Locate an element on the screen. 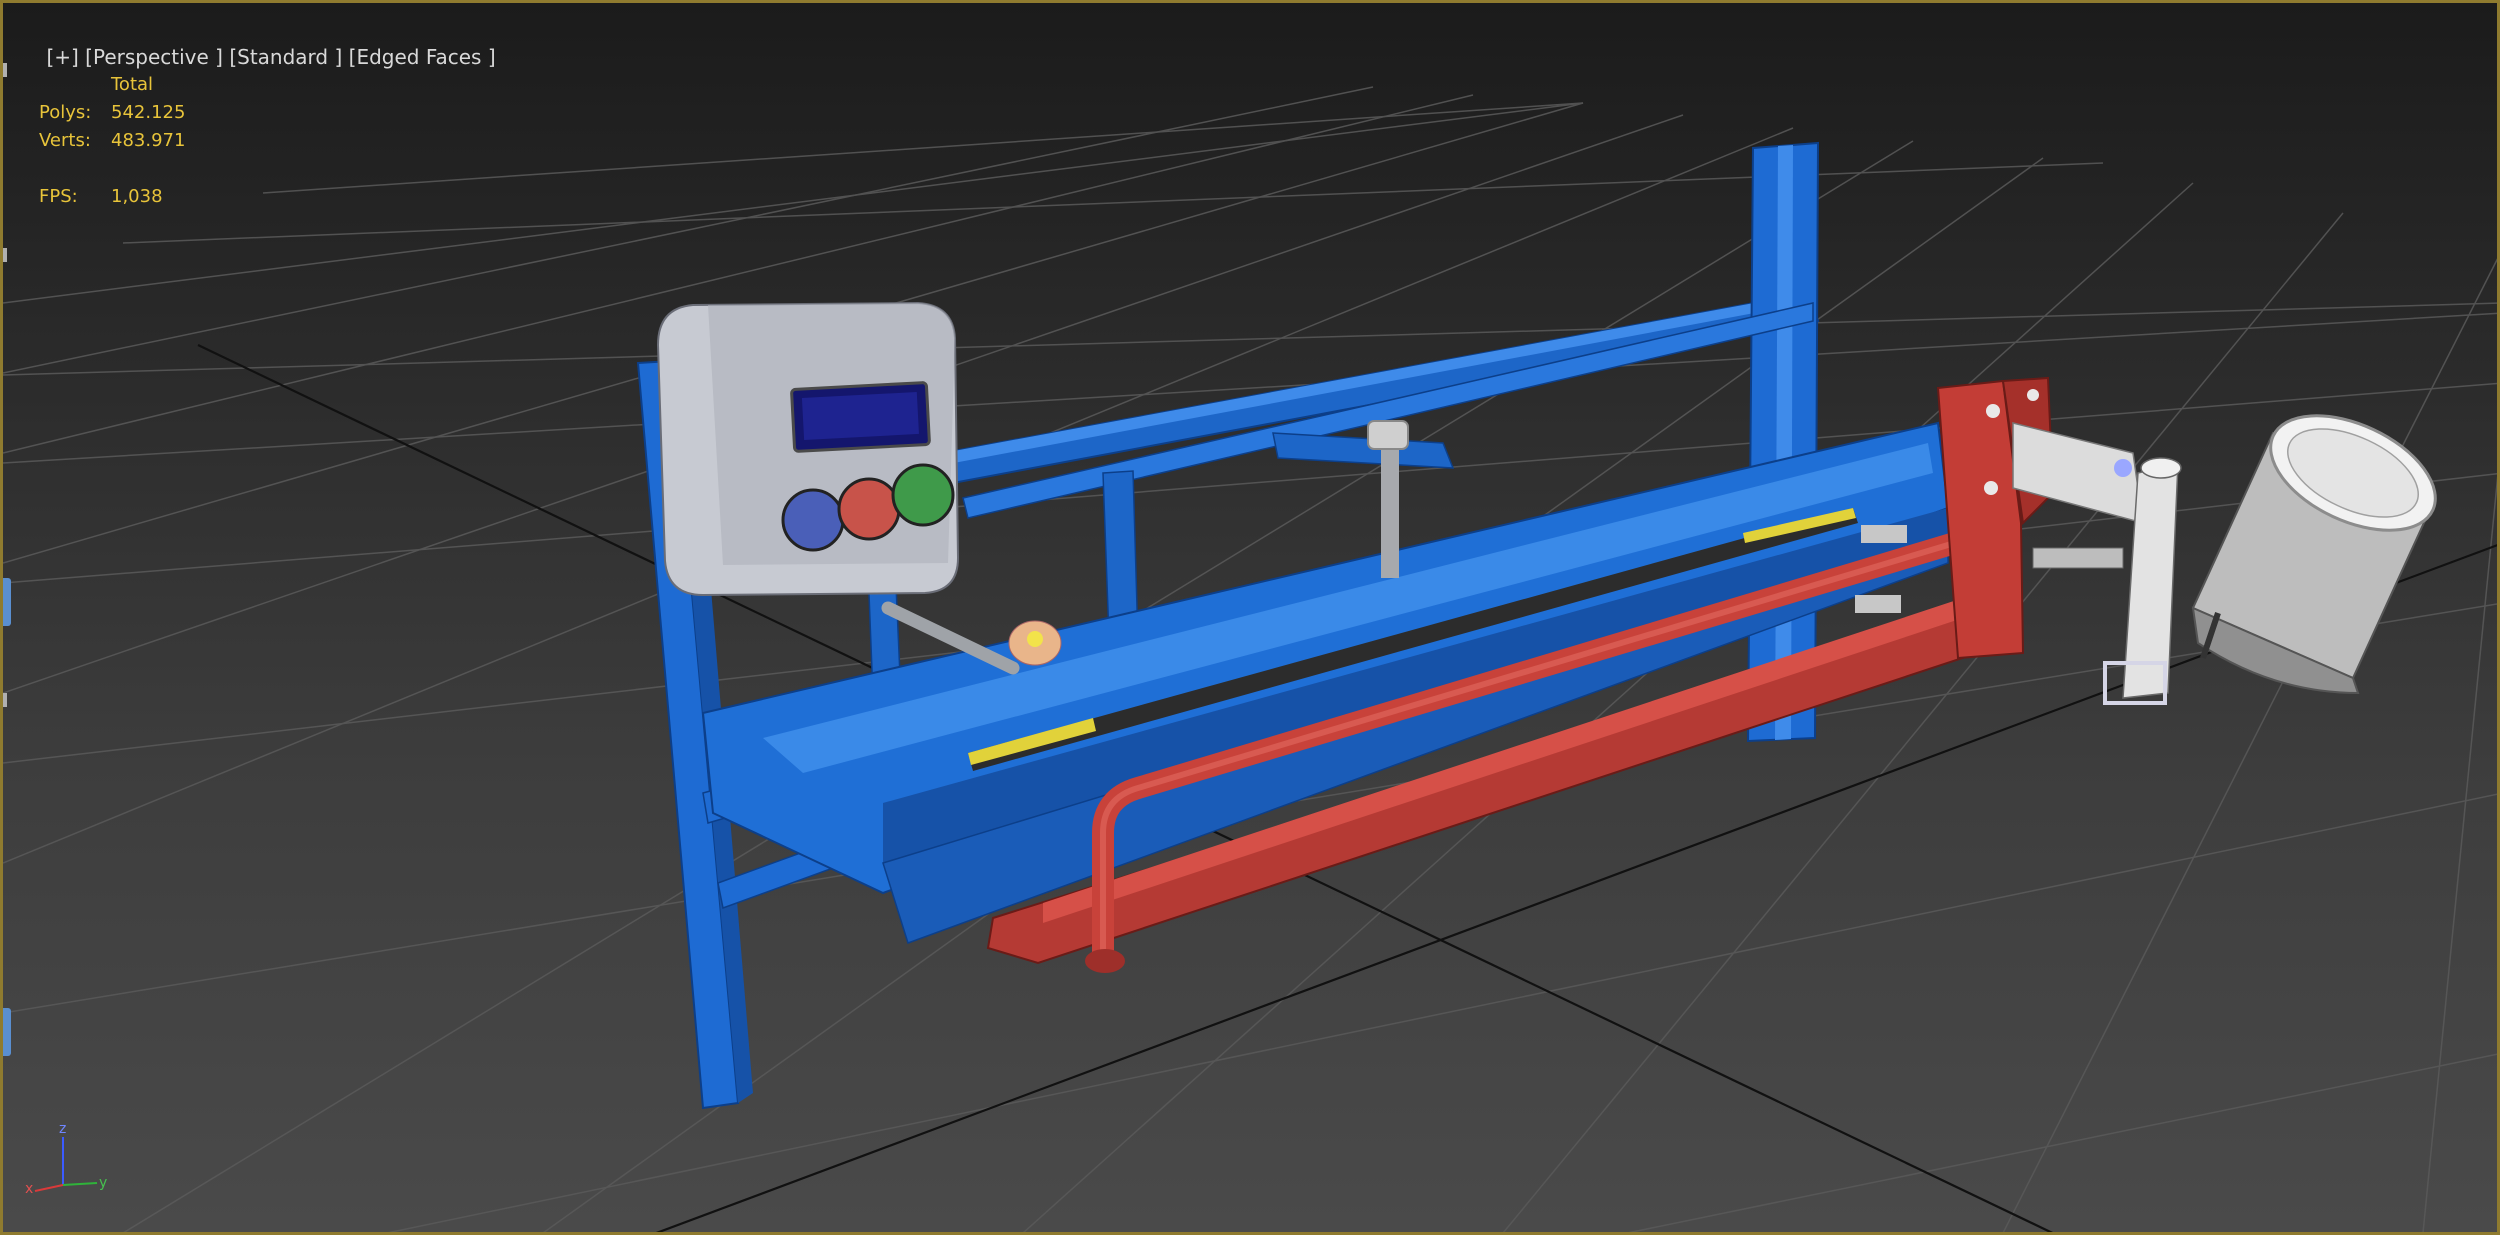 The image size is (2500, 1235). fps-label: FPS: is located at coordinates (58, 196).